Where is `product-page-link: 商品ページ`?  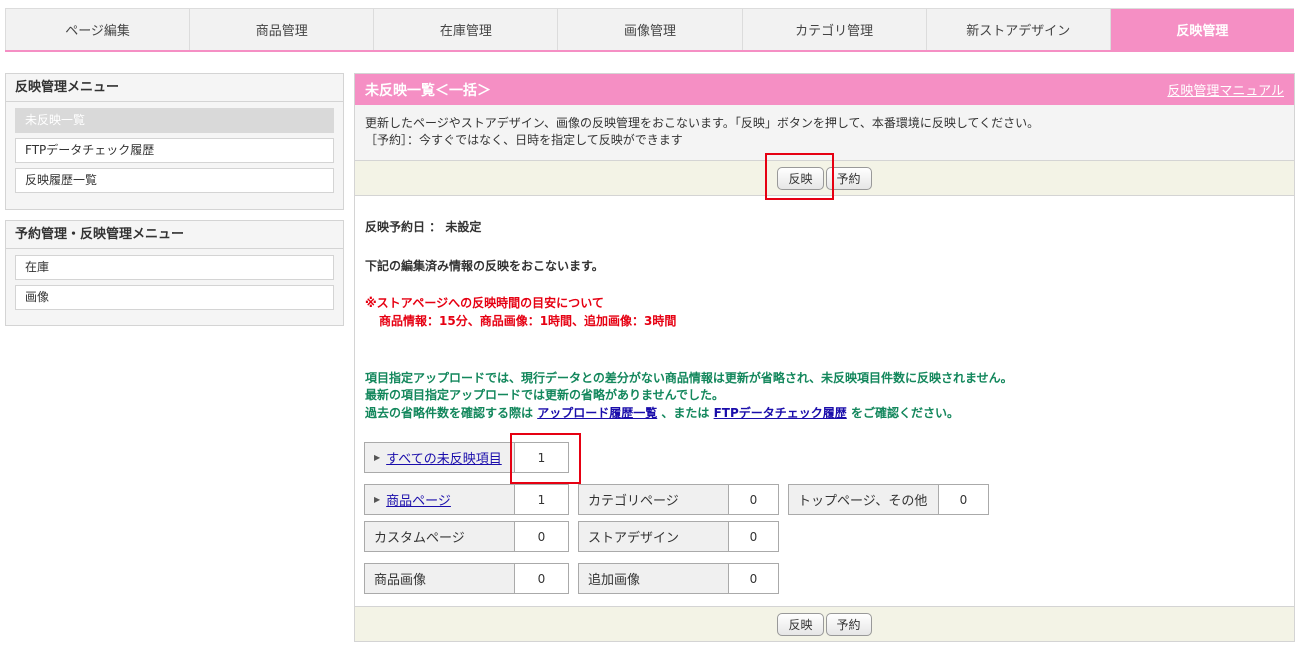
product-page-link: 商品ページ is located at coordinates (418, 499).